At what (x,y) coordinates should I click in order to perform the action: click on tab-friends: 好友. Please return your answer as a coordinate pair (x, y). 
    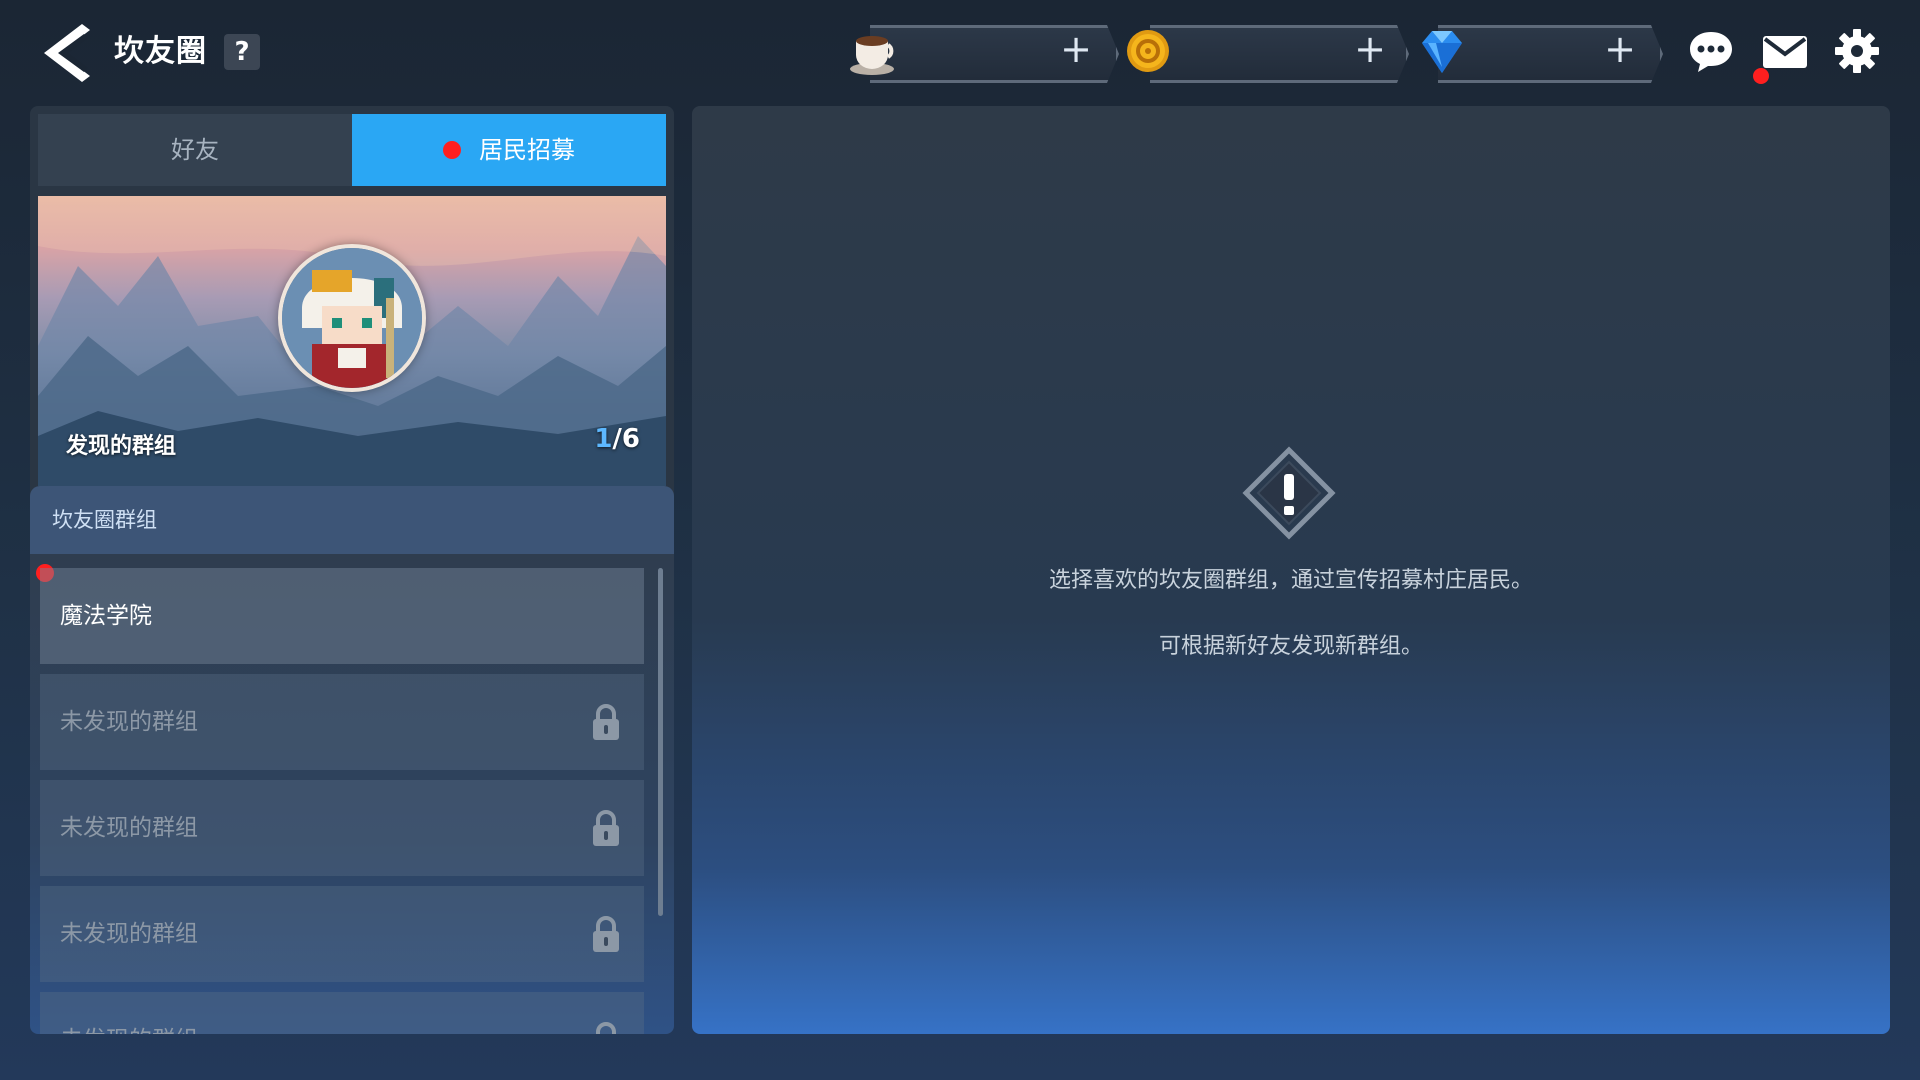
    Looking at the image, I should click on (195, 150).